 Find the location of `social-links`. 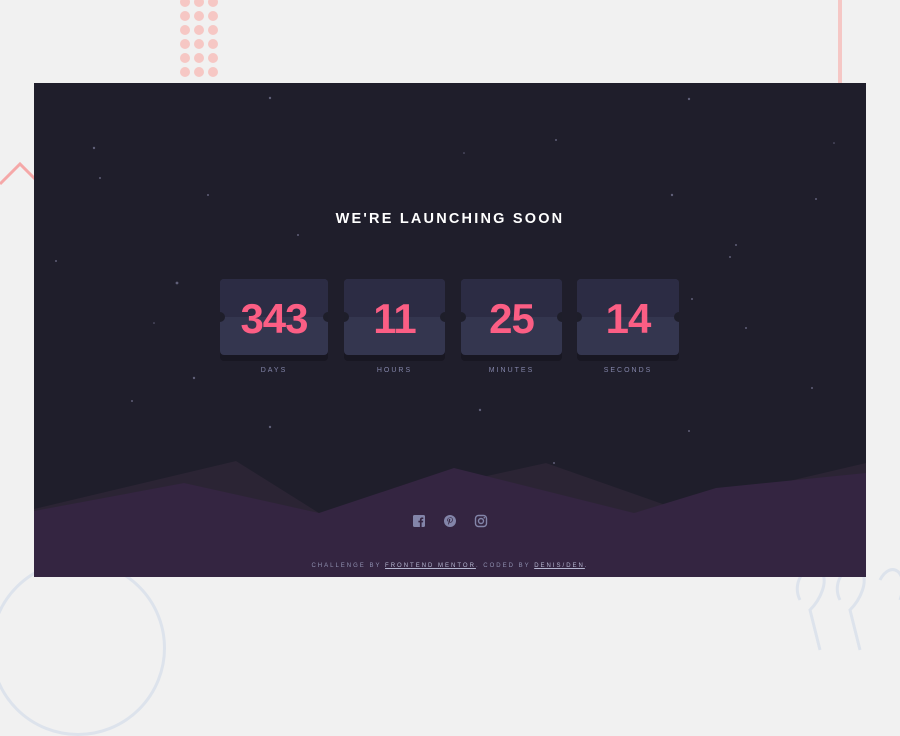

social-links is located at coordinates (450, 518).